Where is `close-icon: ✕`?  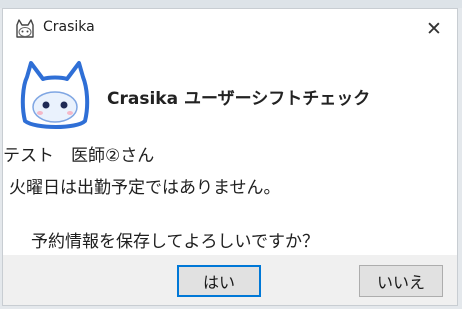
close-icon: ✕ is located at coordinates (434, 29).